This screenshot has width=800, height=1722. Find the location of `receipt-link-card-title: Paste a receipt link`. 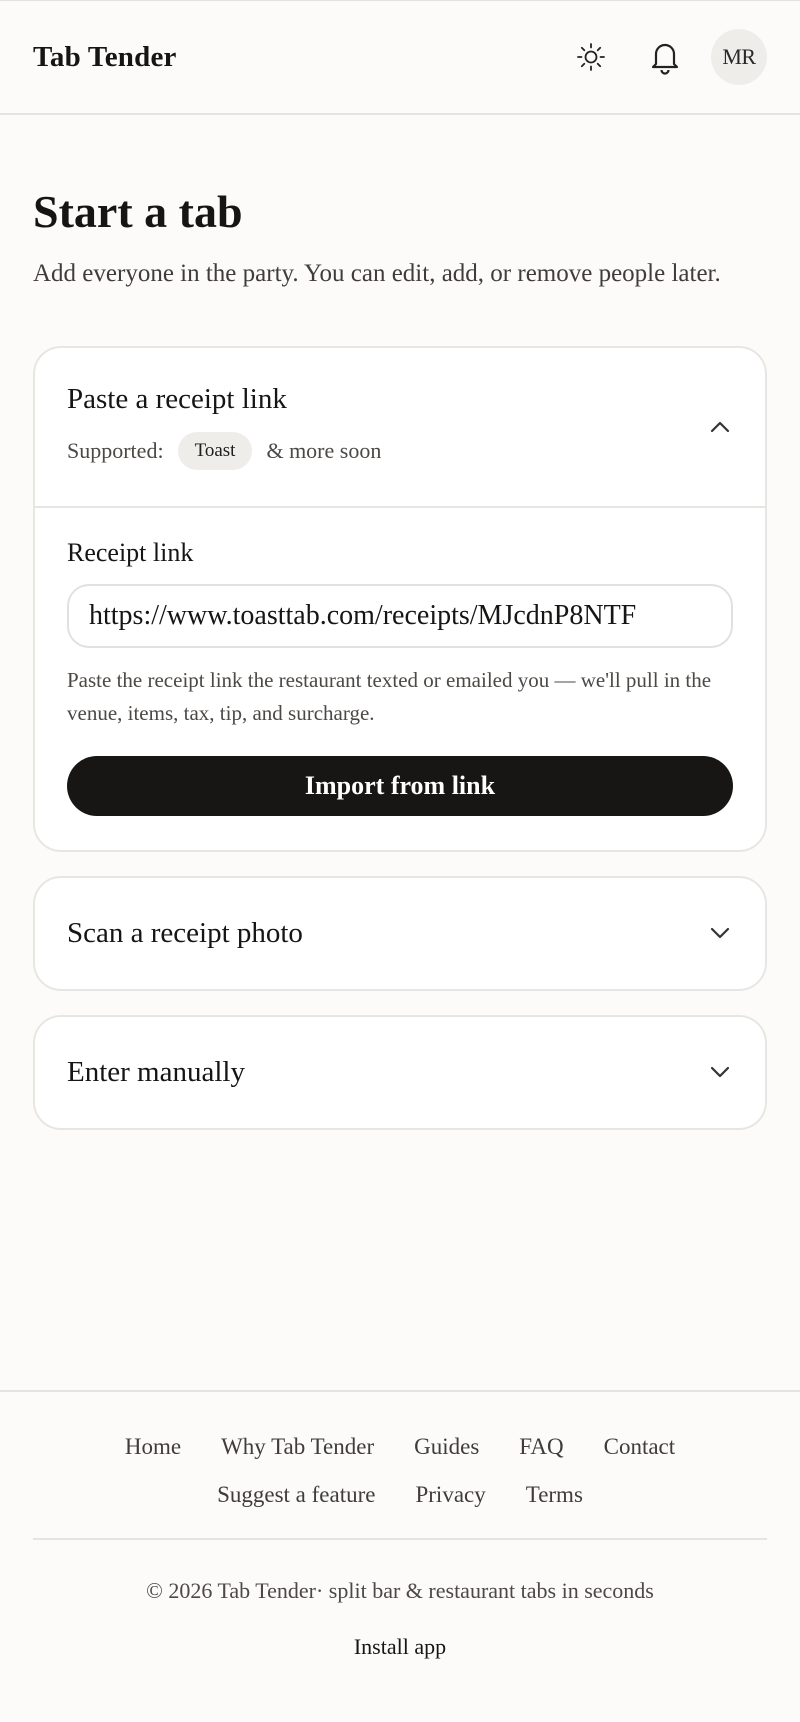

receipt-link-card-title: Paste a receipt link is located at coordinates (177, 399).